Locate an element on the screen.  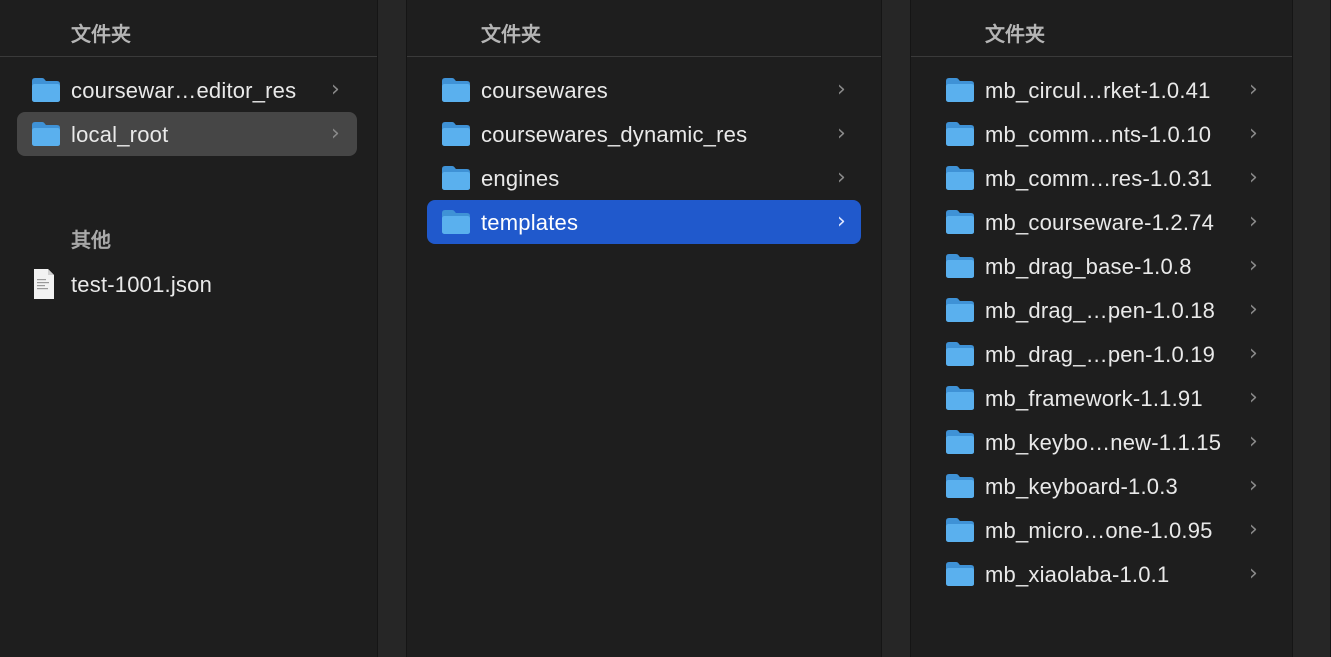
list-item: mb_circul…rket-1.0.41 › is located at coordinates (1101, 90).